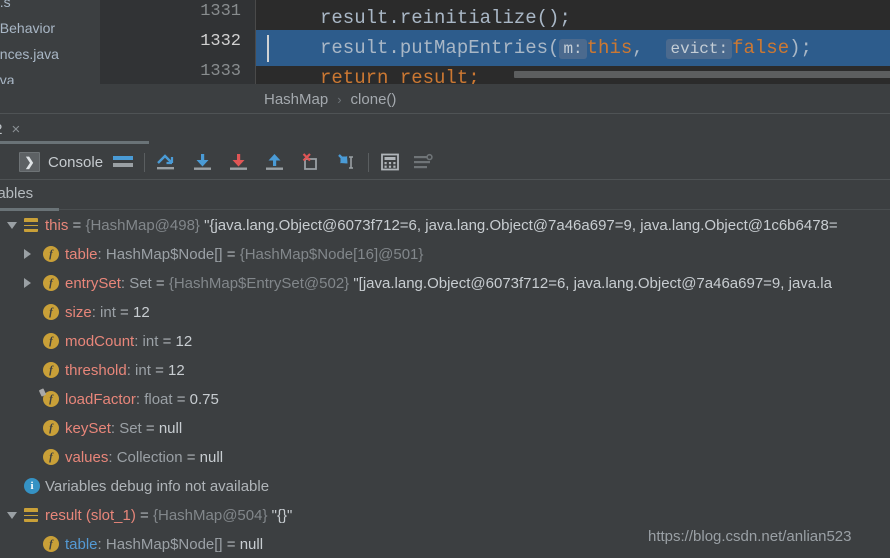 The height and width of the screenshot is (558, 890). I want to click on variable-row-text: table: HashMap$Node[] = null, so click(164, 544).